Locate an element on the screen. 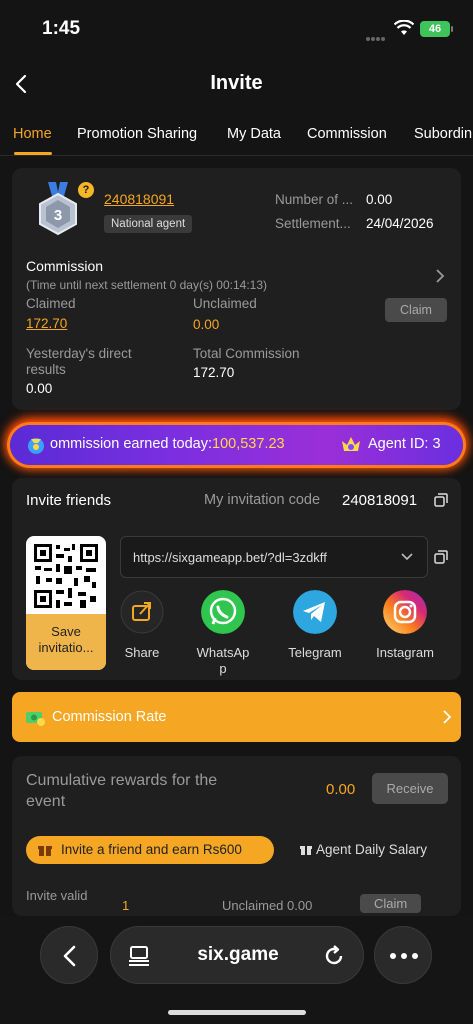 The image size is (473, 1024). medal-level: 3 is located at coordinates (58, 215).